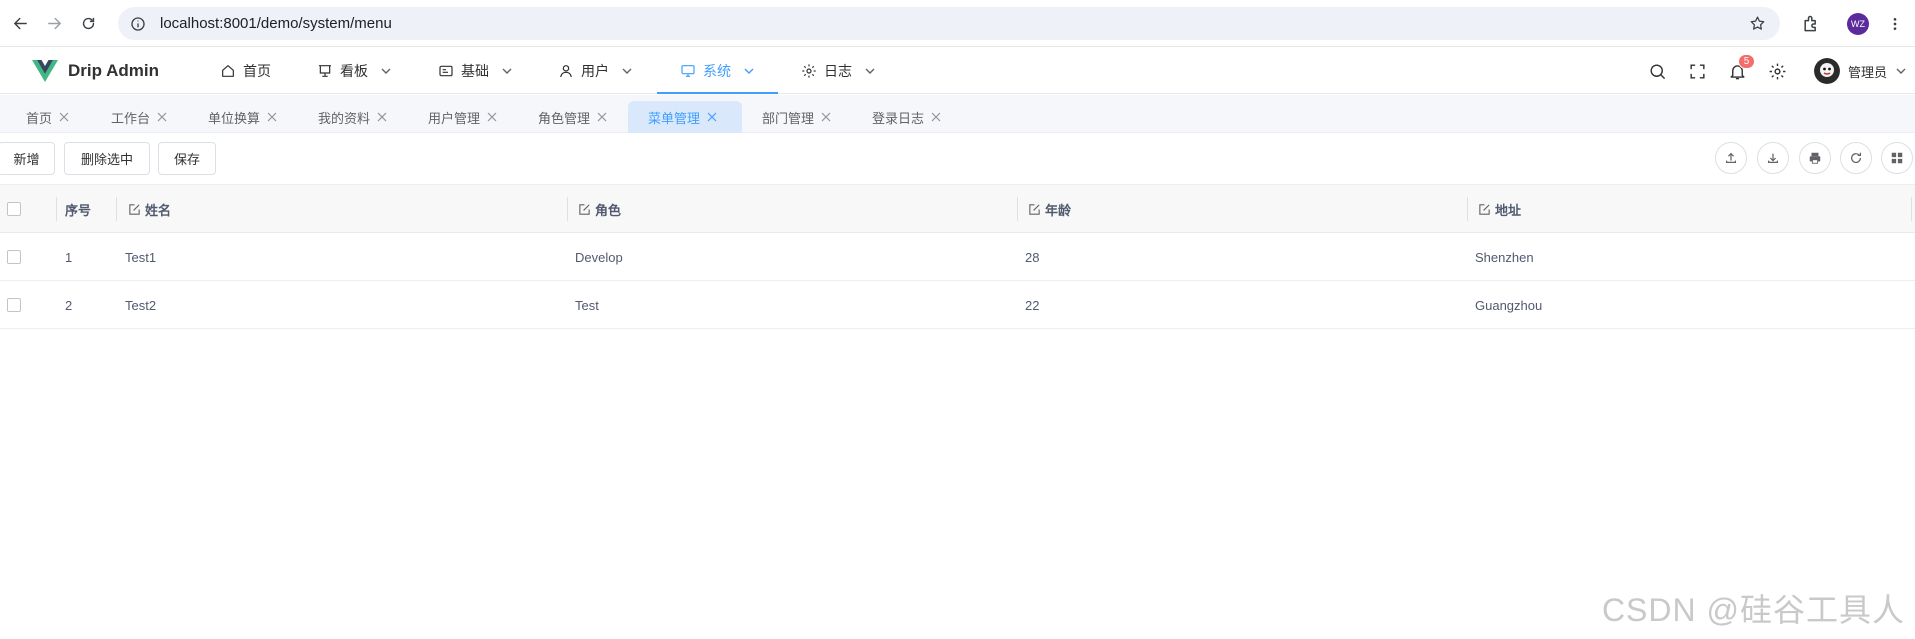 This screenshot has height=639, width=1915. What do you see at coordinates (1895, 24) in the screenshot?
I see `more-vertical-icon` at bounding box center [1895, 24].